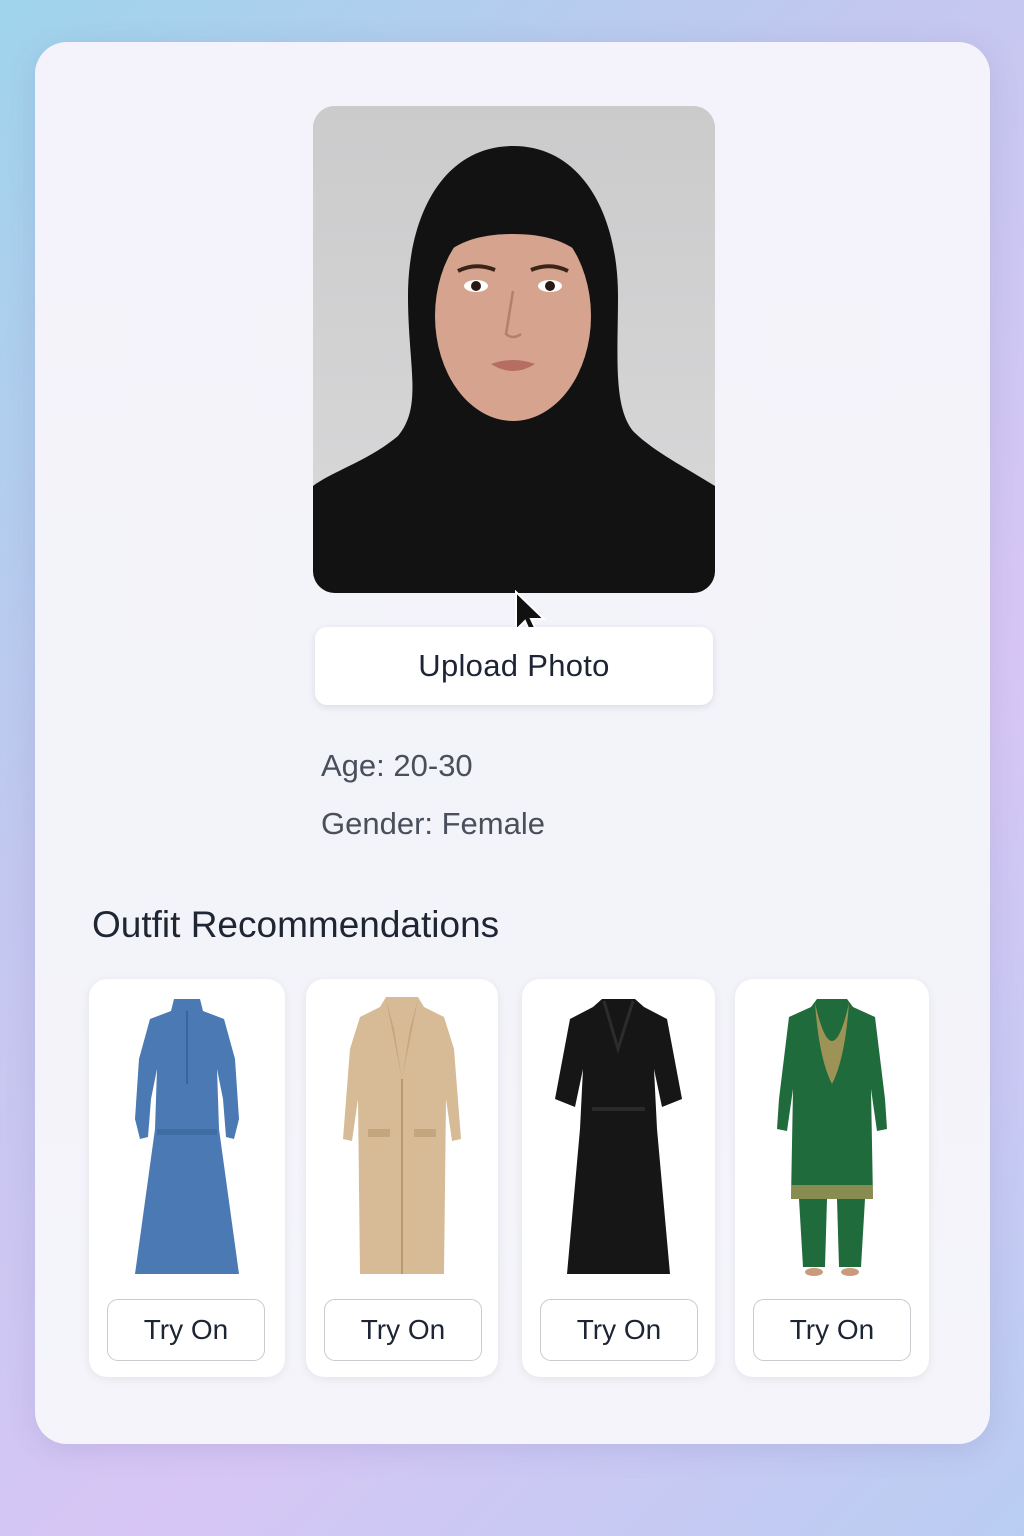 Image resolution: width=1024 pixels, height=1536 pixels. I want to click on green-kurta-set-image, so click(832, 1137).